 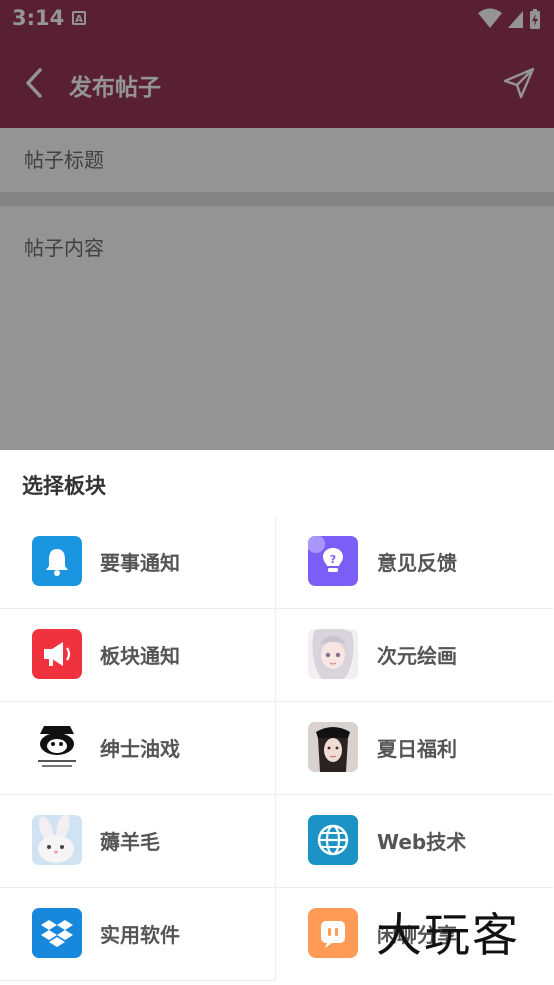 What do you see at coordinates (64, 486) in the screenshot?
I see `sheet-title: 选择板块` at bounding box center [64, 486].